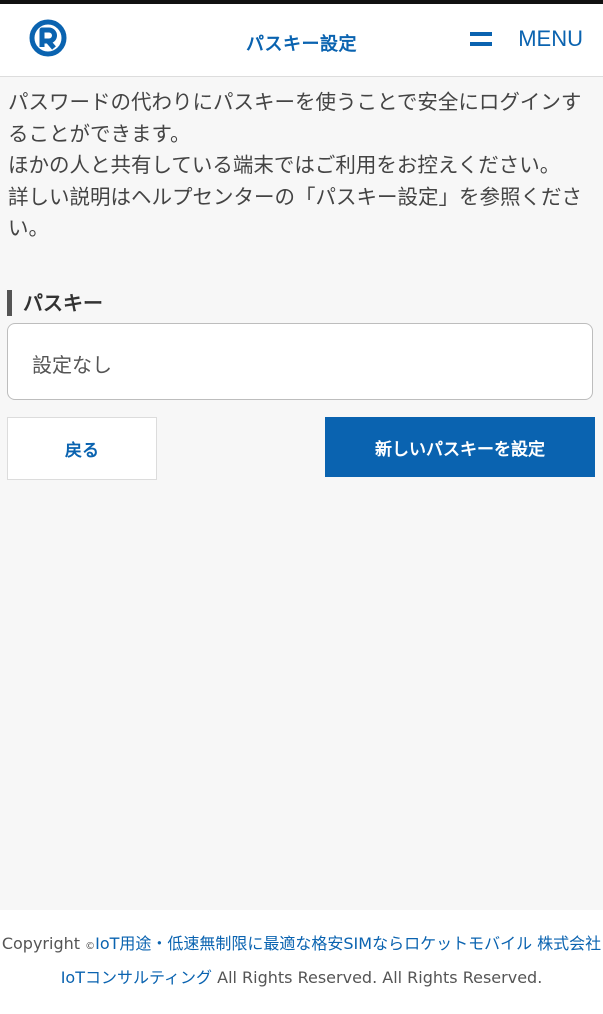 The image size is (603, 1014). I want to click on menu-button: MENU, so click(526, 39).